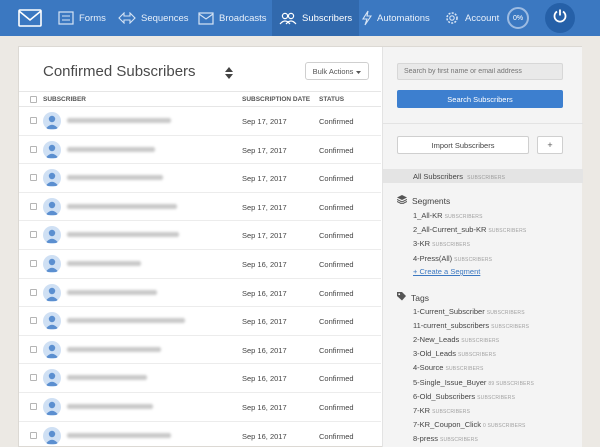 The width and height of the screenshot is (600, 447). What do you see at coordinates (413, 297) in the screenshot?
I see `tags-heading: Tags` at bounding box center [413, 297].